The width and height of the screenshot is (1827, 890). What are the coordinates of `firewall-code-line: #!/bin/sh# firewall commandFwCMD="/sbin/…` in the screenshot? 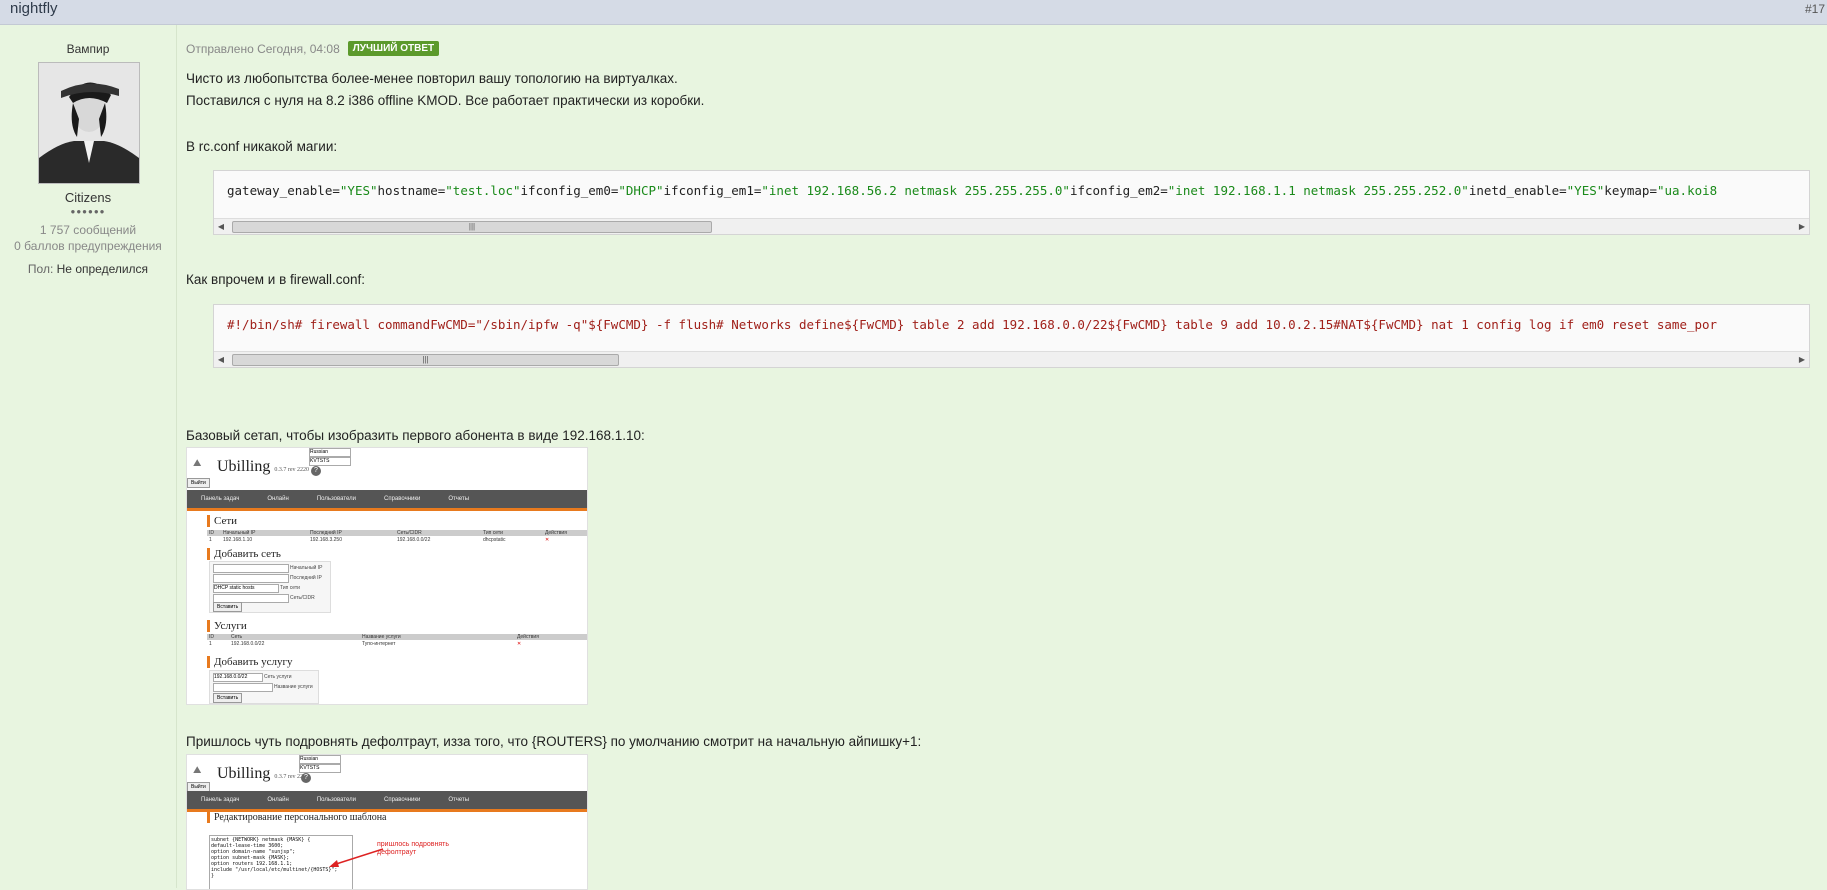 It's located at (972, 324).